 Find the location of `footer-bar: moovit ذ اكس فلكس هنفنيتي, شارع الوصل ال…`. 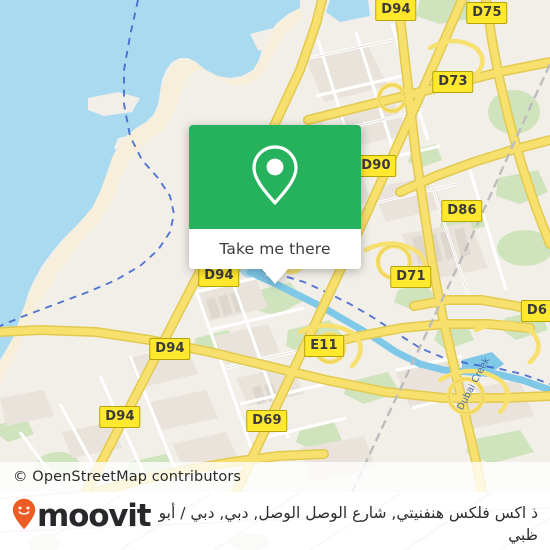

footer-bar: moovit ذ اكس فلكس هنفنيتي, شارع الوصل ال… is located at coordinates (275, 521).